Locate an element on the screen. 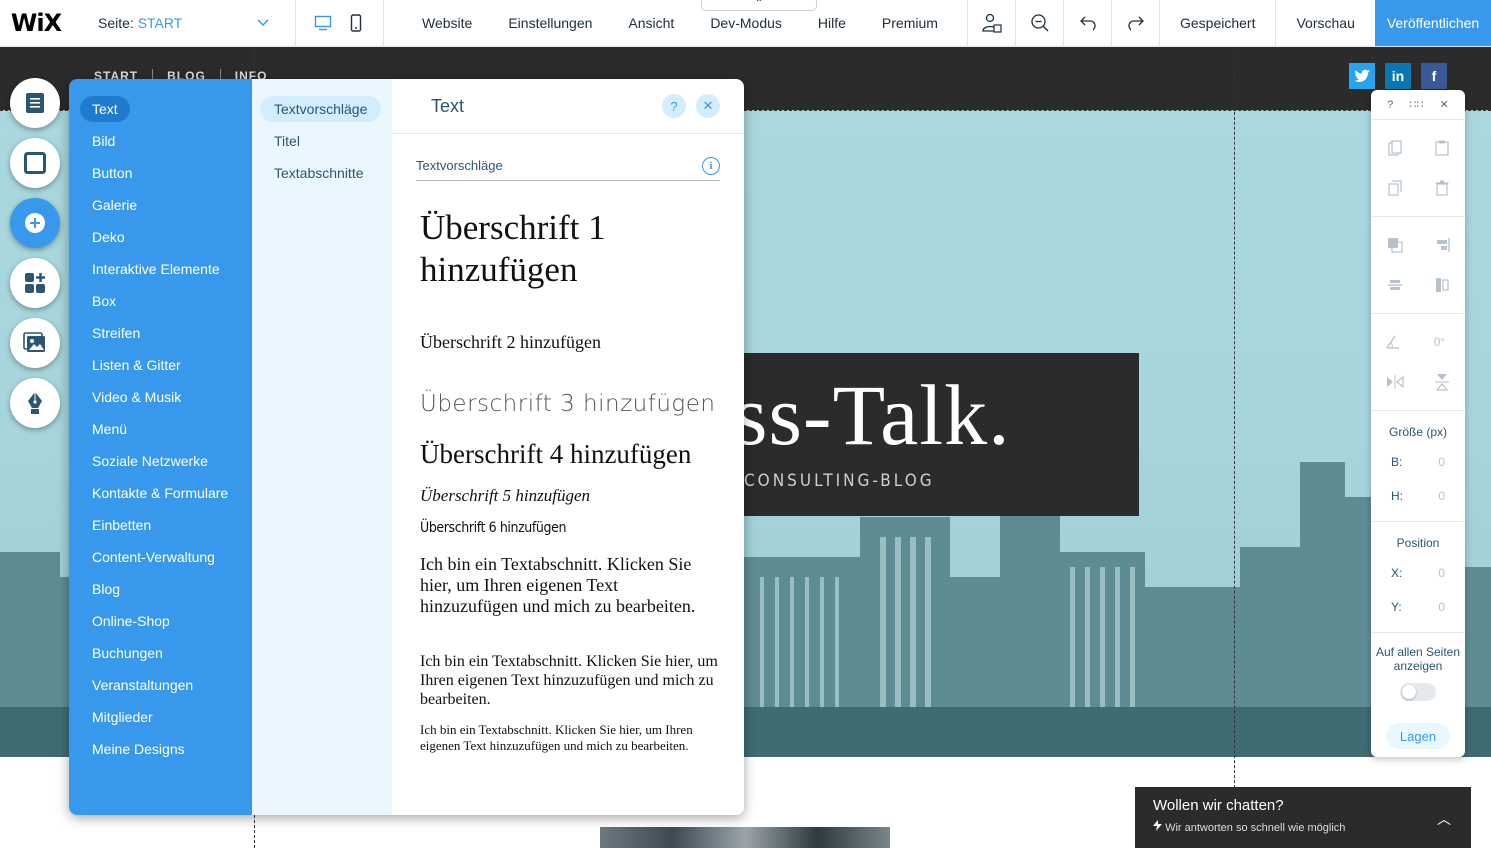 The width and height of the screenshot is (1491, 848). preset-heading-6: Überschrift 6 hinzufügen is located at coordinates (493, 528).